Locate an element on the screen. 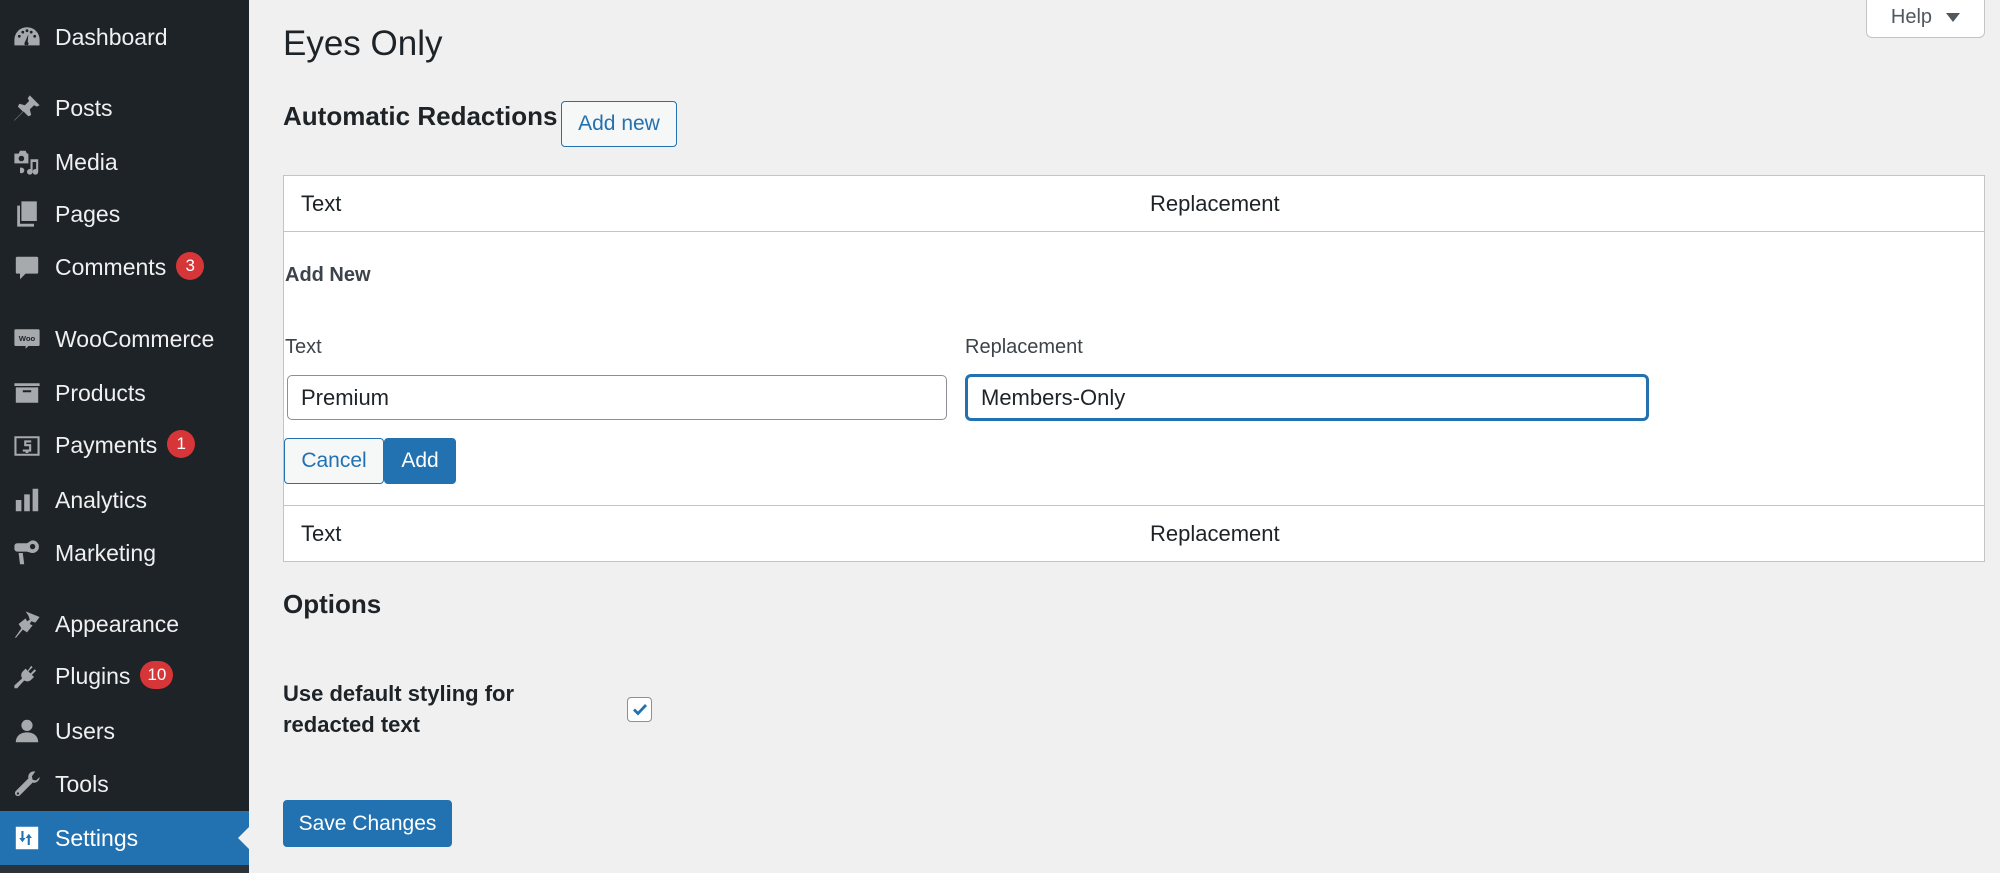 Image resolution: width=2000 pixels, height=873 pixels. sidebar-item-label: Settings is located at coordinates (97, 837).